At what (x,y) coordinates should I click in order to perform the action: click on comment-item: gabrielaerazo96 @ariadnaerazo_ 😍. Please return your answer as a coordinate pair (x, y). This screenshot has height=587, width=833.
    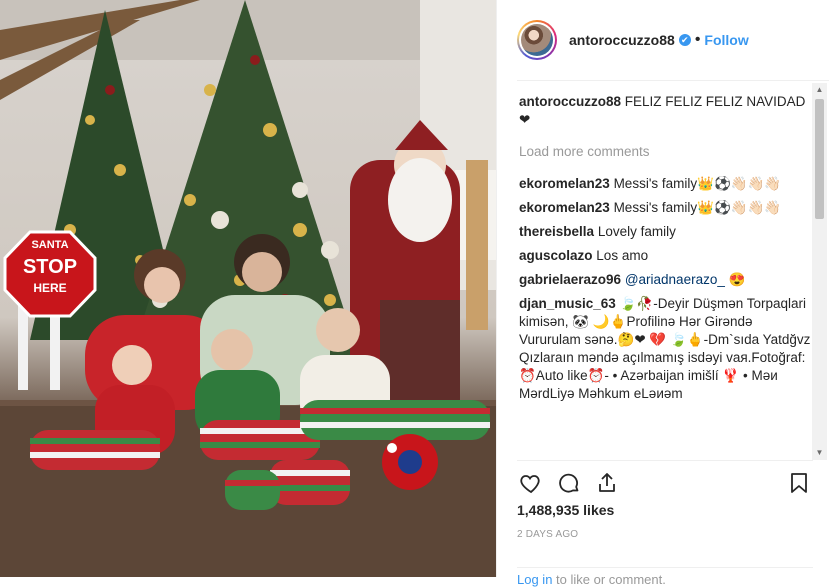
    Looking at the image, I should click on (665, 280).